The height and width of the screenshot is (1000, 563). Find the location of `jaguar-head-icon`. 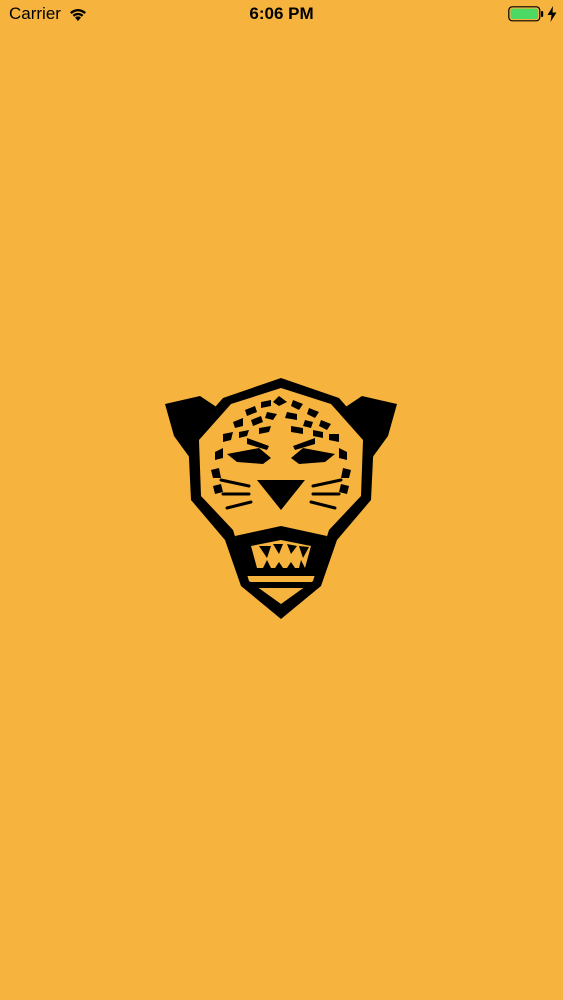

jaguar-head-icon is located at coordinates (281, 501).